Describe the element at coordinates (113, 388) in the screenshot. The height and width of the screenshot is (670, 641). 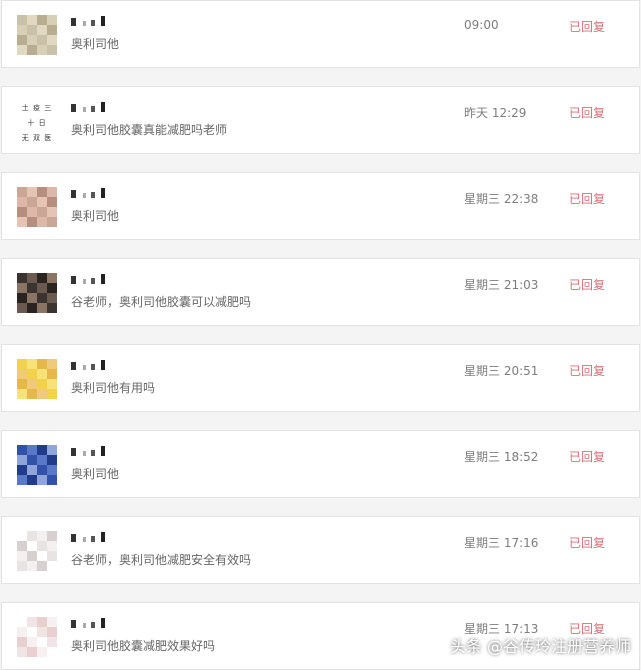
I see `message-preview: 奥利司他有用吗` at that location.